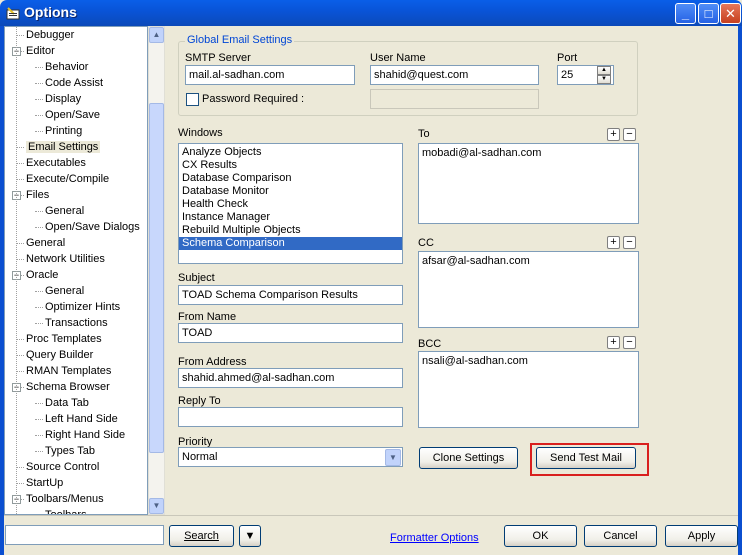 Image resolution: width=742 pixels, height=555 pixels. I want to click on spin-up-icon: ▲, so click(604, 70).